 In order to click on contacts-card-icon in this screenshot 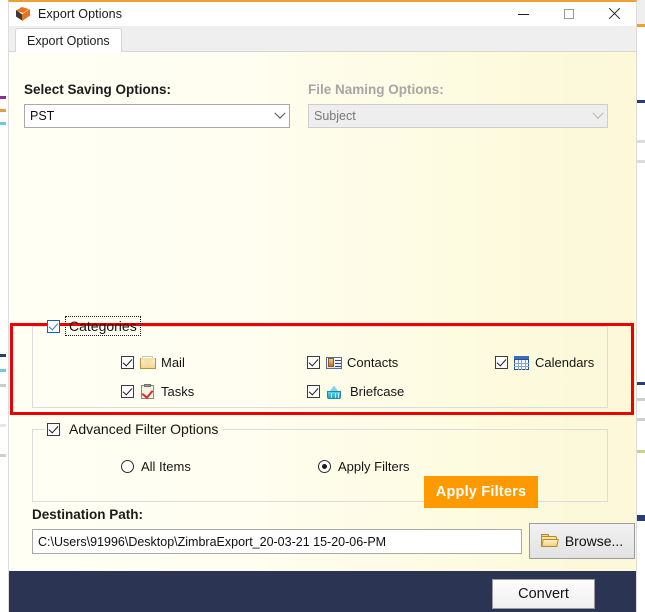, I will do `click(334, 363)`.